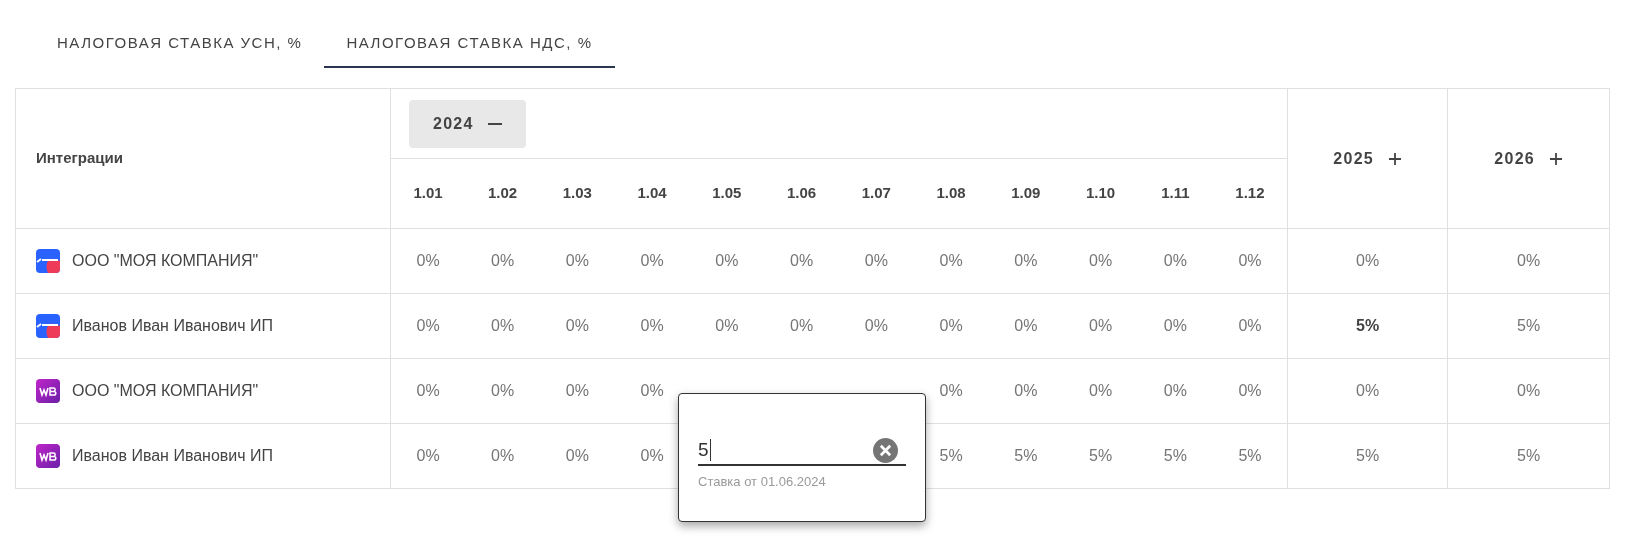 The image size is (1631, 550). Describe the element at coordinates (802, 451) in the screenshot. I see `rate-input-field: 5` at that location.